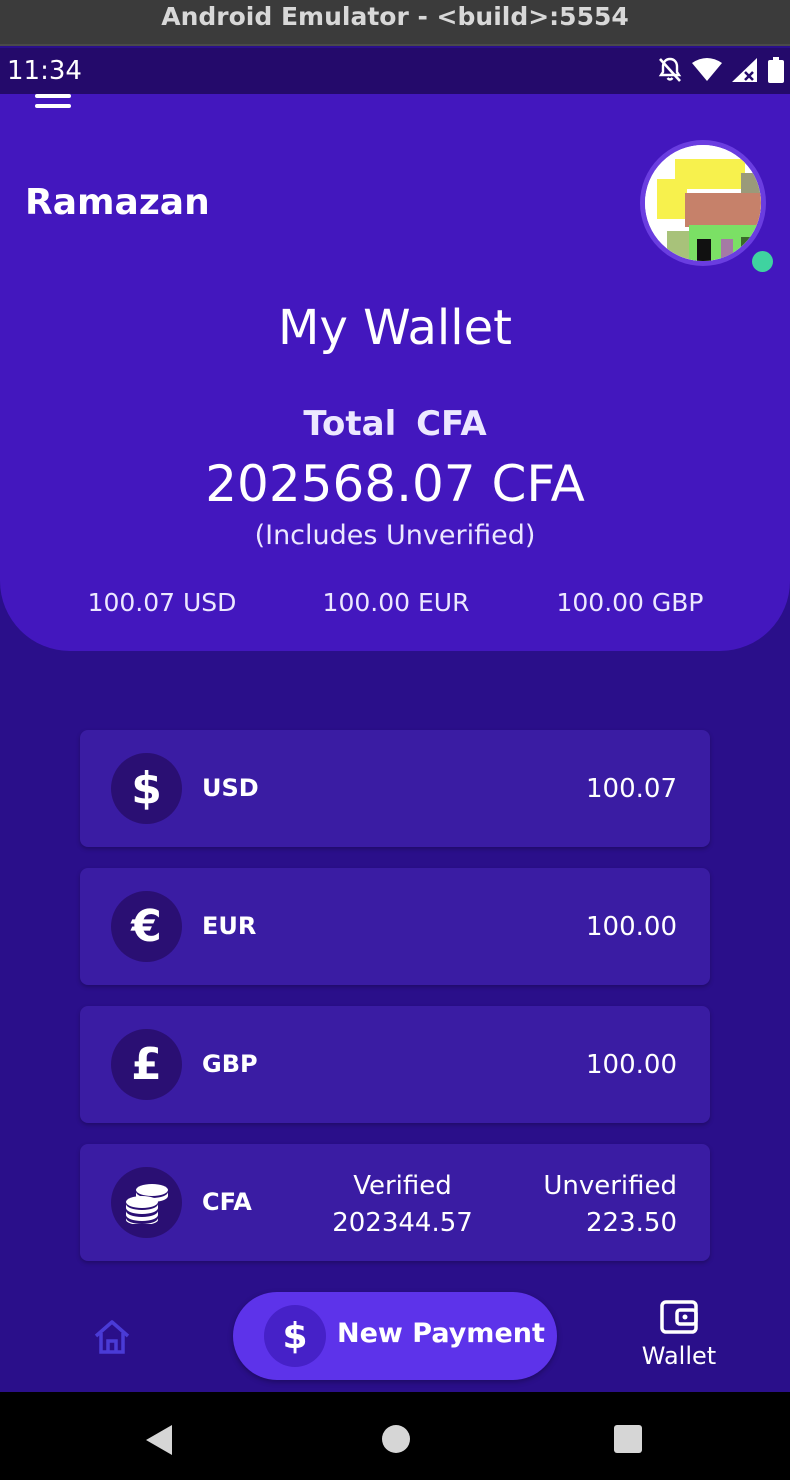 This screenshot has height=1480, width=790. I want to click on battery-icon, so click(776, 70).